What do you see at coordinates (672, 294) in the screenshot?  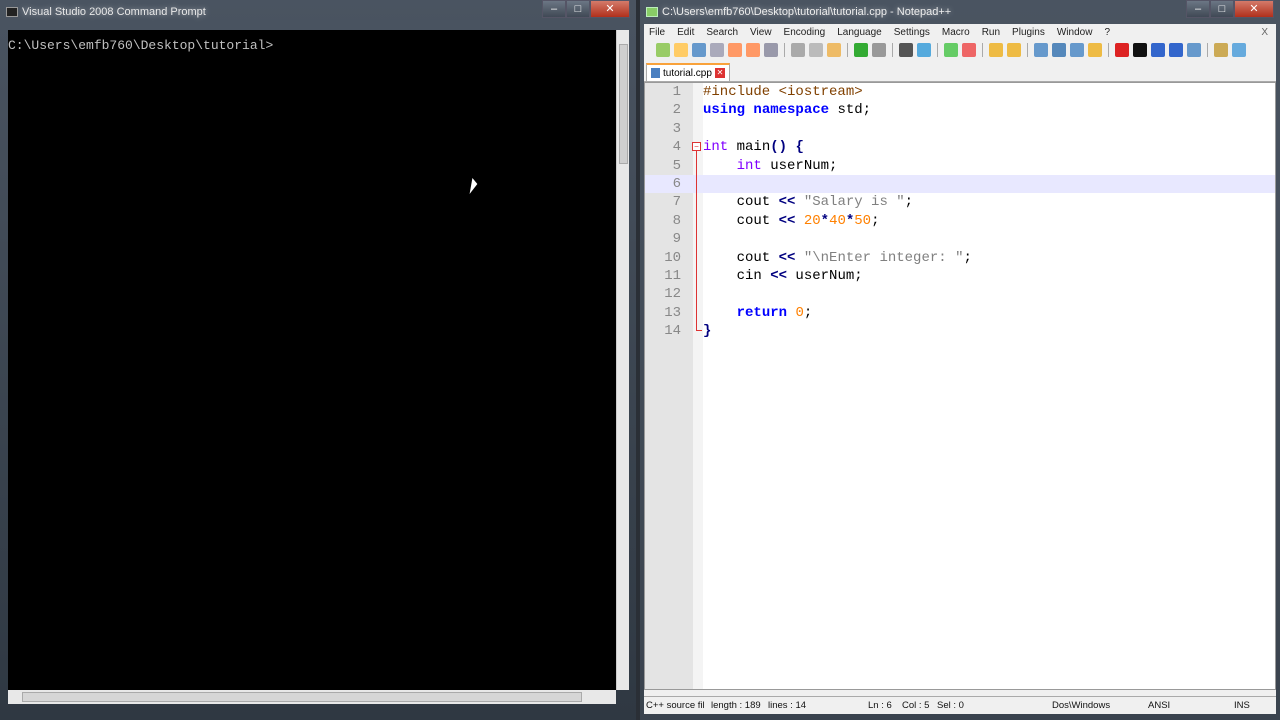 I see `line-number: 12` at bounding box center [672, 294].